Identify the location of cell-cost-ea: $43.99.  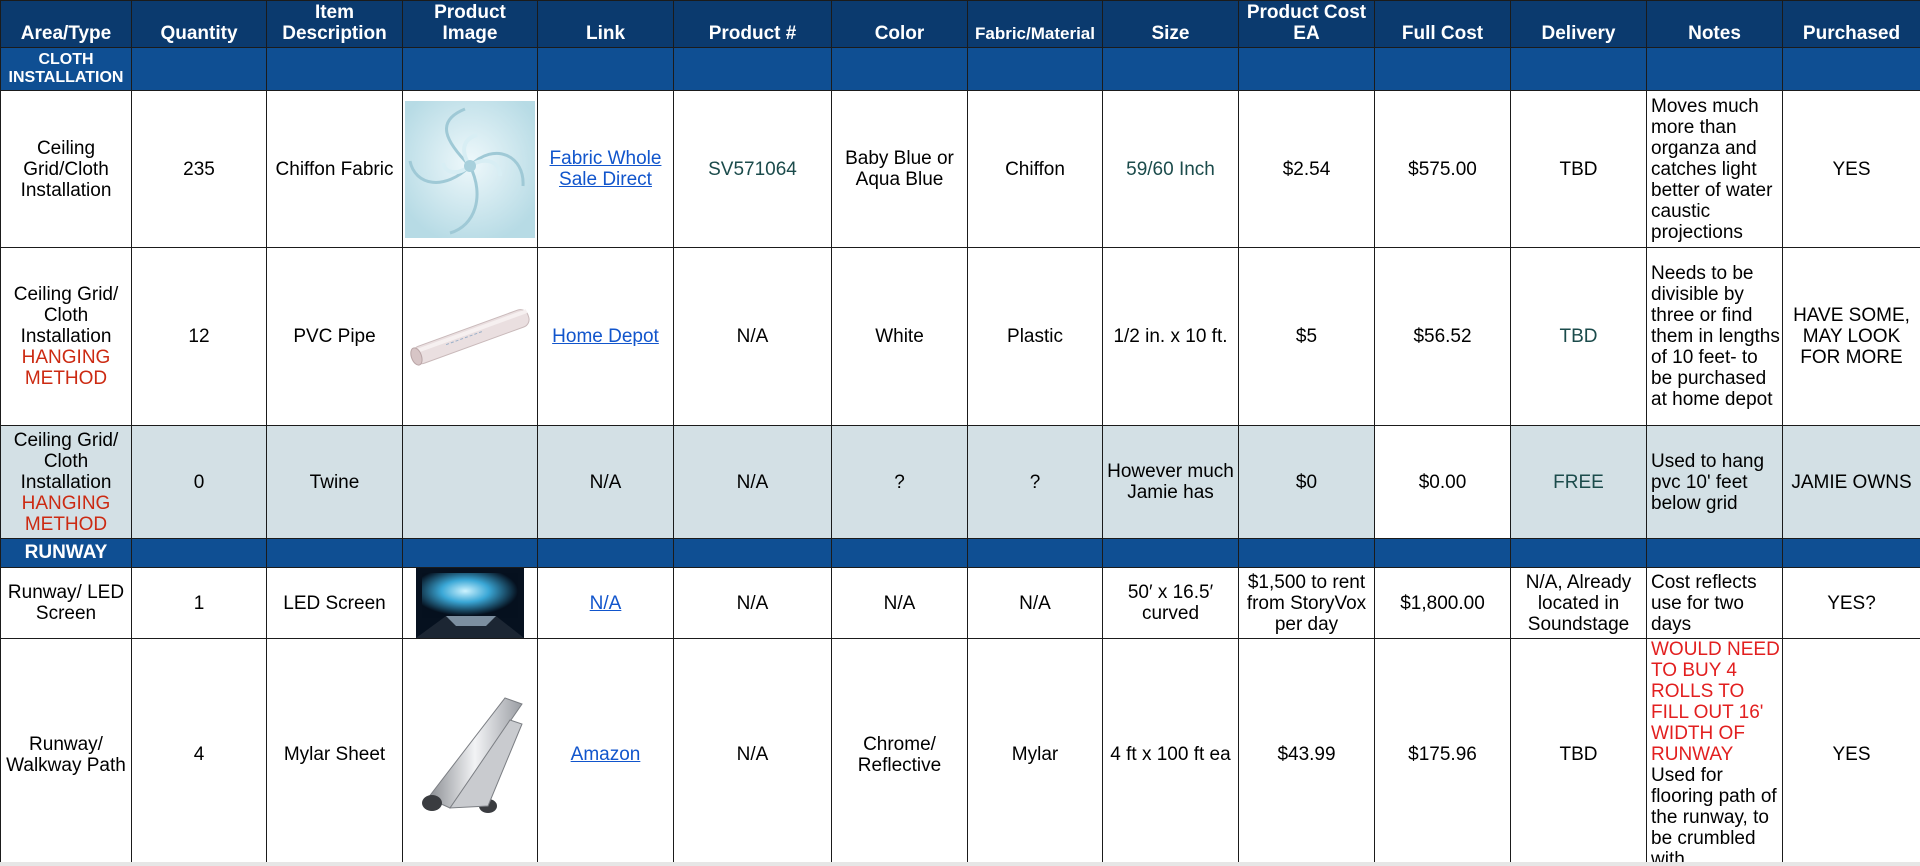
(1306, 752).